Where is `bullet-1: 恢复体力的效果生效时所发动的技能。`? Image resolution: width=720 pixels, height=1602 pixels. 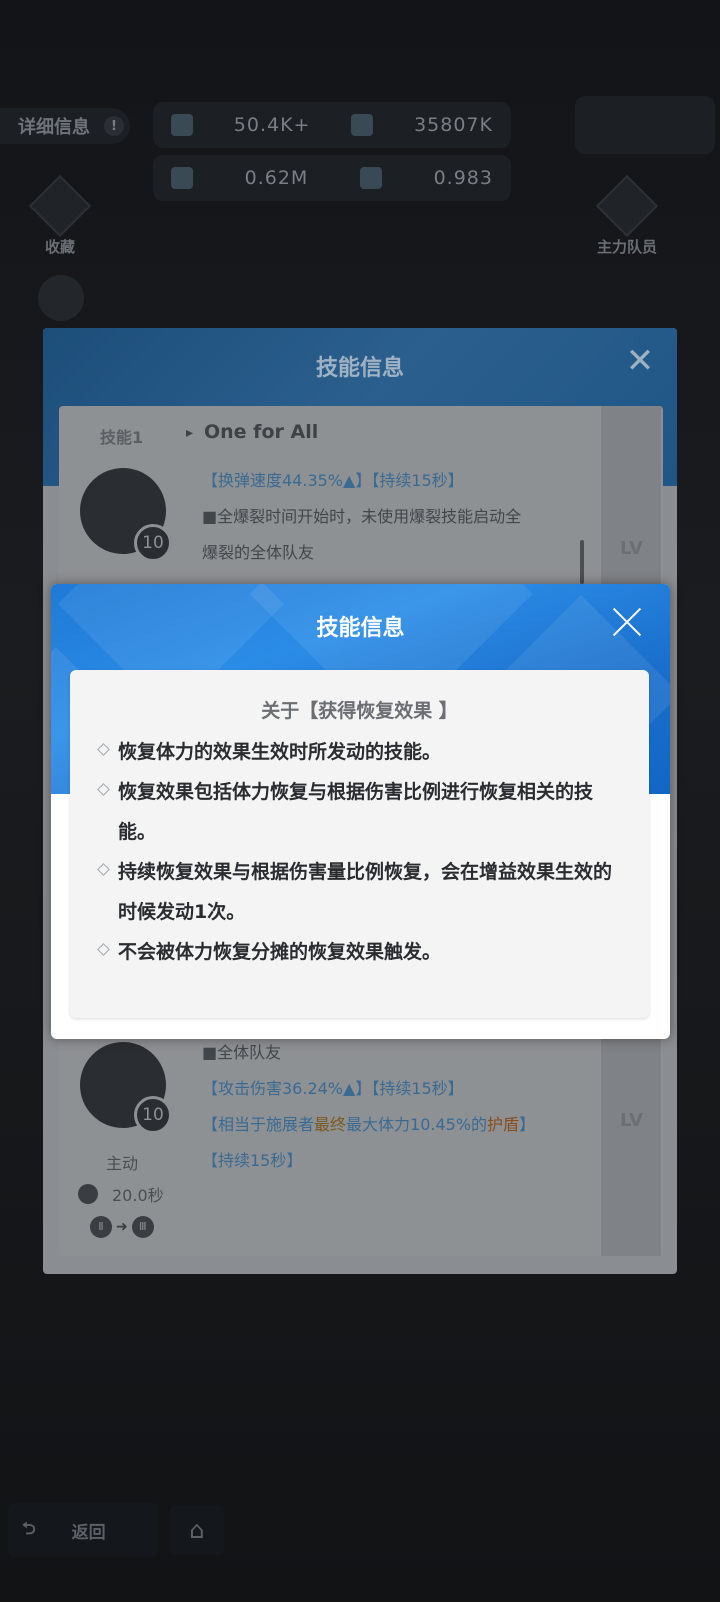
bullet-1: 恢复体力的效果生效时所发动的技能。 is located at coordinates (280, 752).